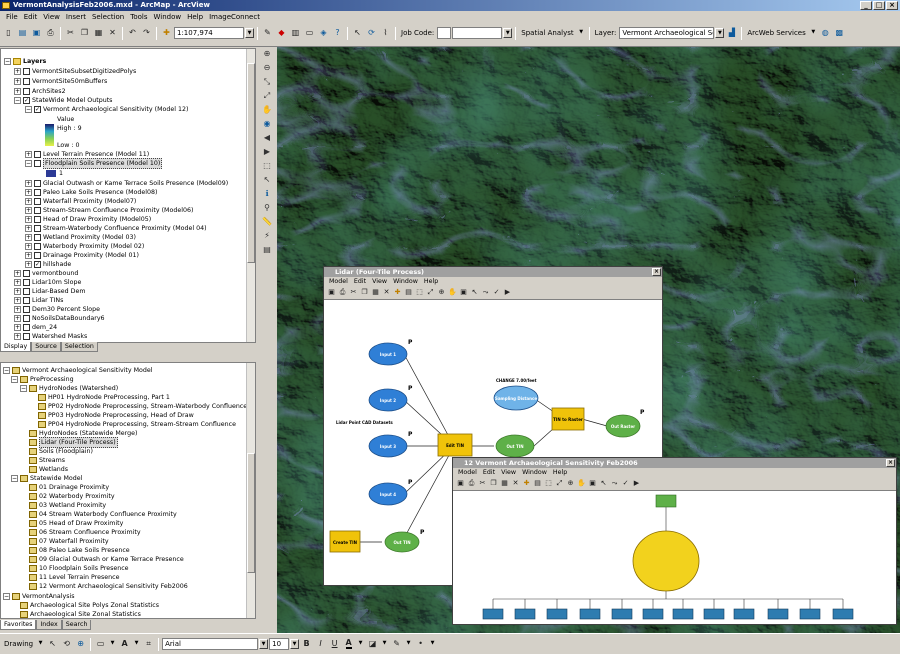 This screenshot has width=900, height=654. What do you see at coordinates (636, 483) in the screenshot?
I see `run-icon: ▶` at bounding box center [636, 483].